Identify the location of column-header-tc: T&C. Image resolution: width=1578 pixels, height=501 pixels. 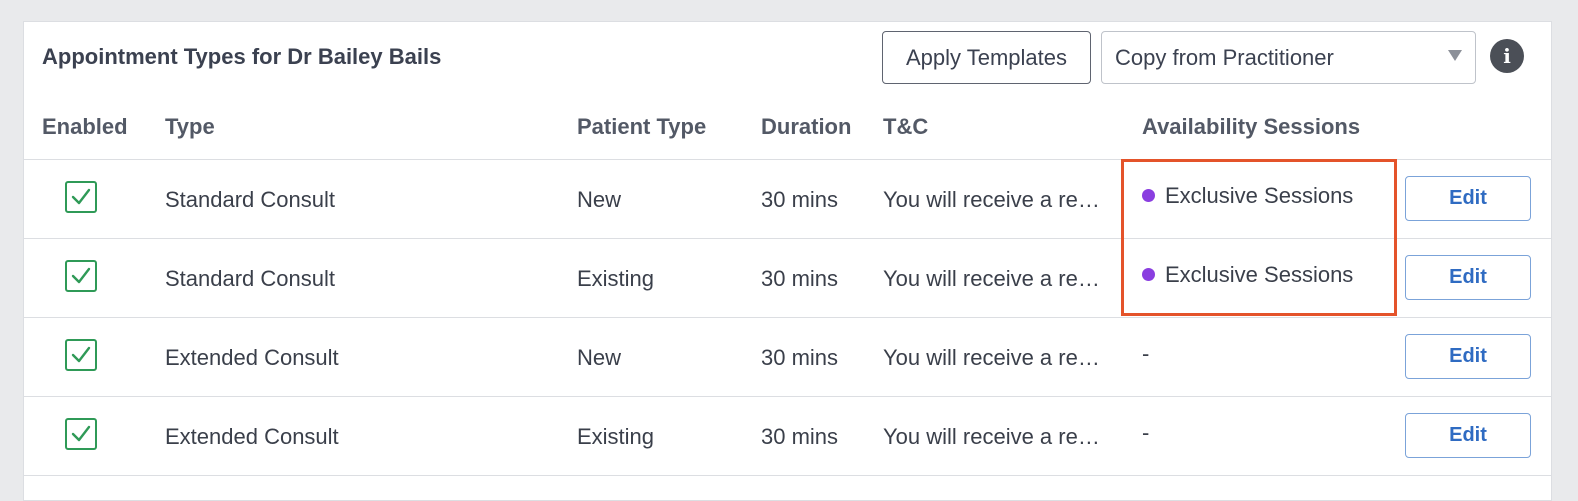
(906, 126).